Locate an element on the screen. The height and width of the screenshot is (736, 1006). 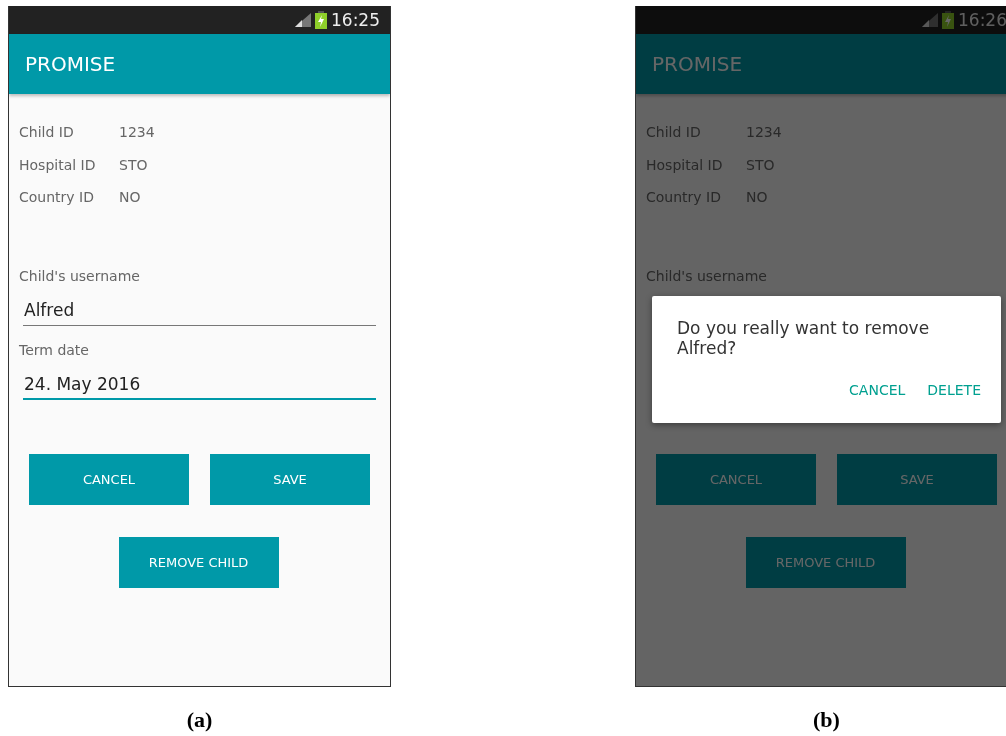
dialog-action-button: DELETE is located at coordinates (954, 390).